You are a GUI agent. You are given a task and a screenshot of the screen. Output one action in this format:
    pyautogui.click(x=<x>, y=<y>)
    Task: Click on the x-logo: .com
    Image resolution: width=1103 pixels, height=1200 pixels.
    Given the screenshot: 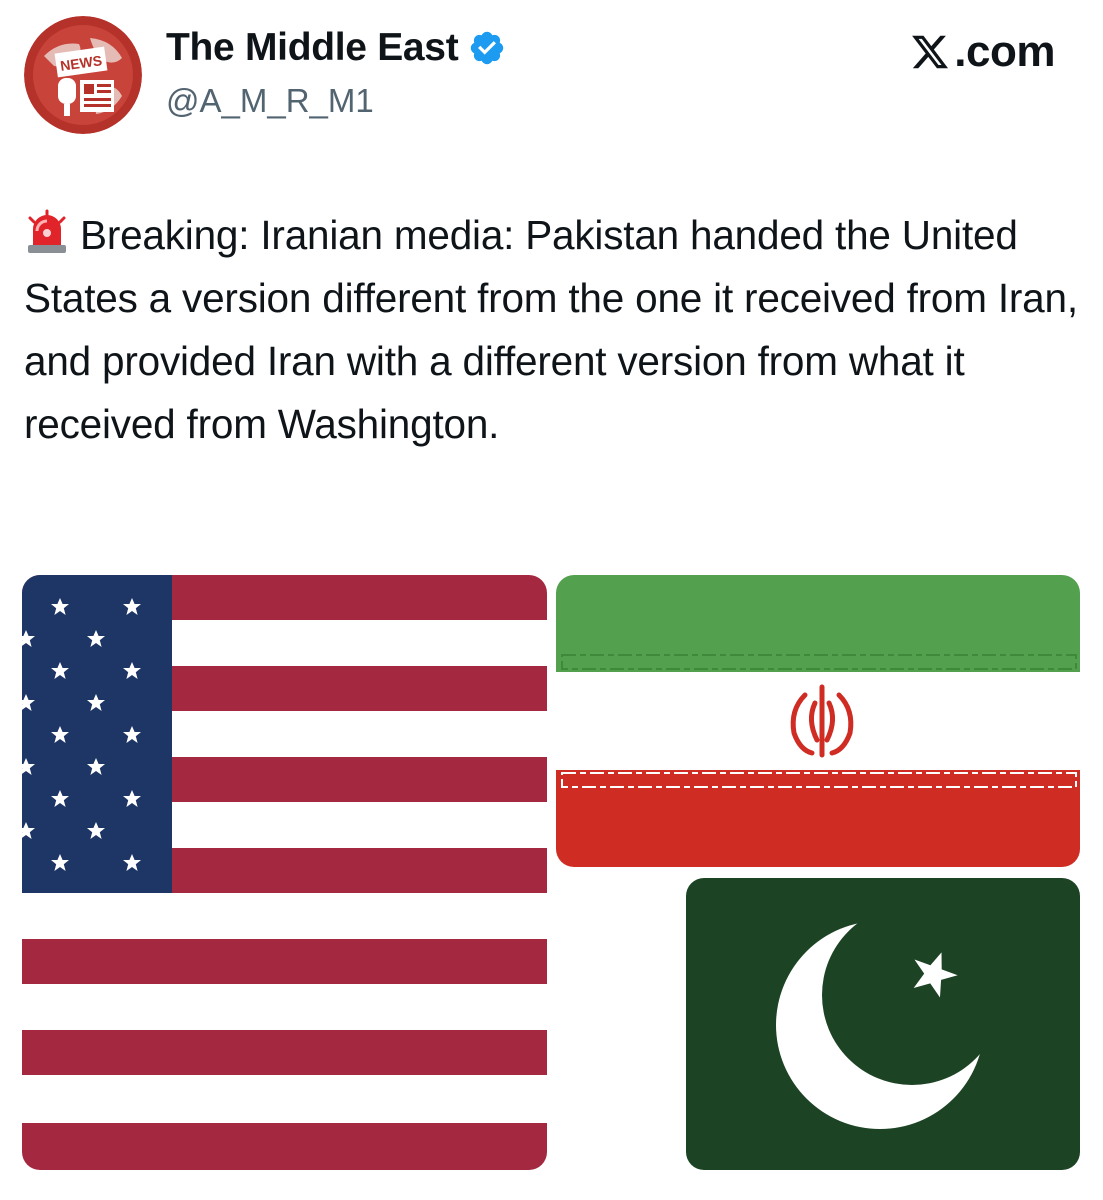 What is the action you would take?
    pyautogui.click(x=982, y=52)
    